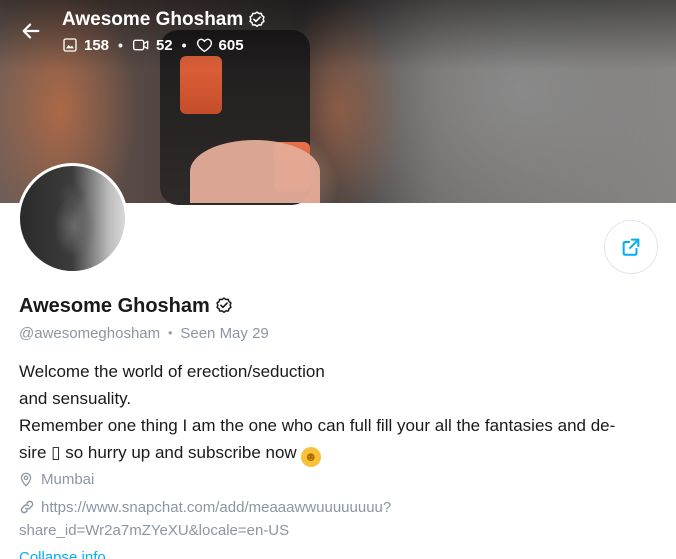 The image size is (676, 559). I want to click on profile-meta: @awesomeghosham • Seen May 29, so click(144, 333).